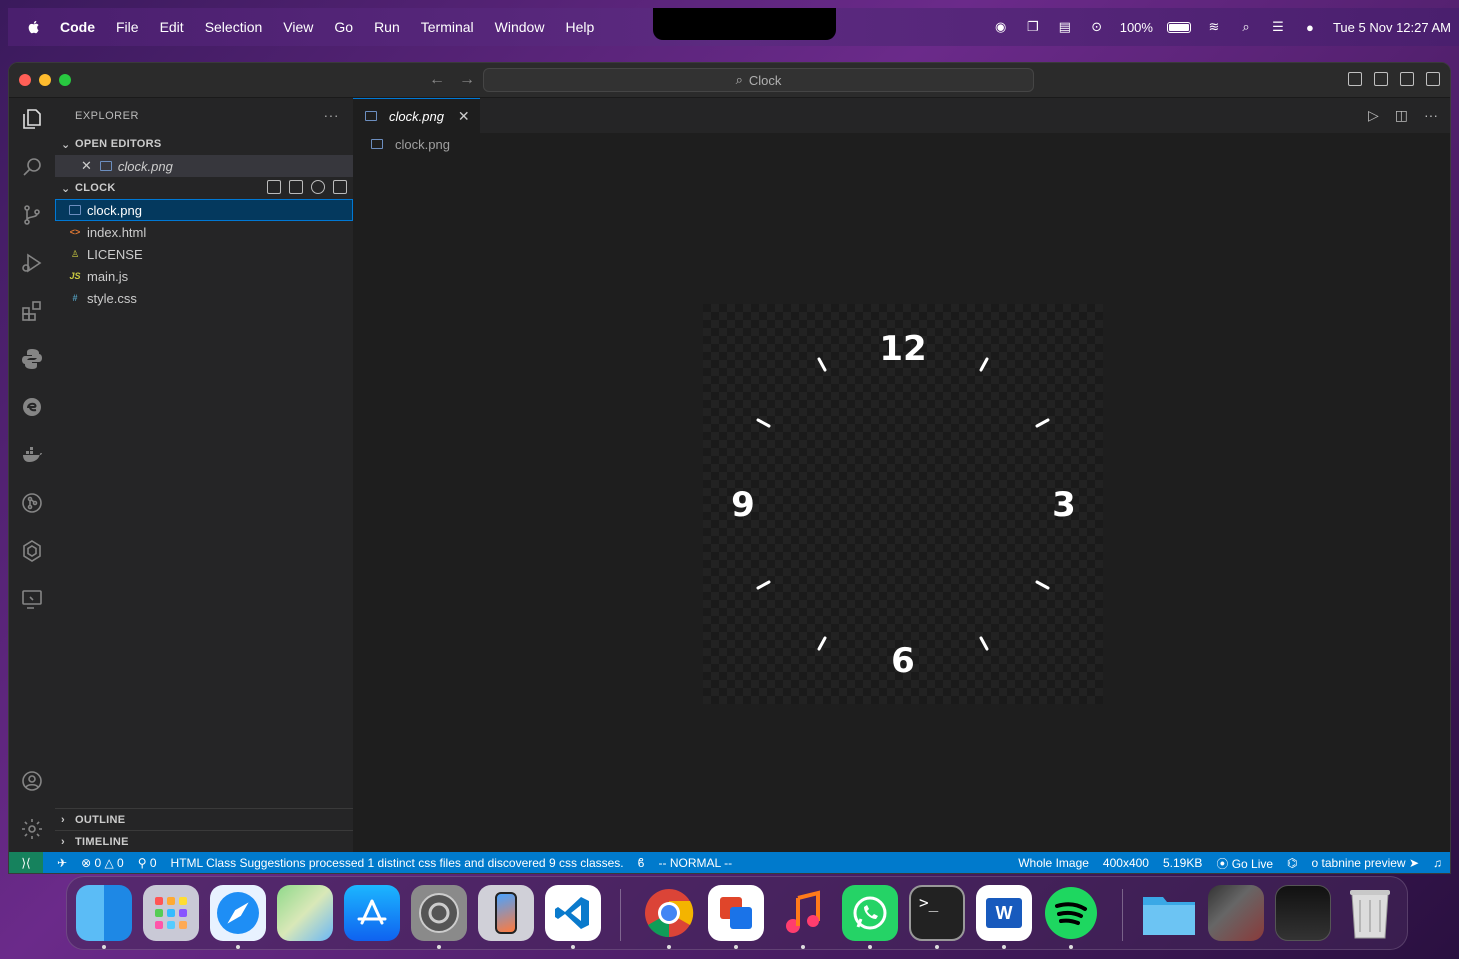 This screenshot has height=959, width=1459. Describe the element at coordinates (204, 210) in the screenshot. I see `file-item-clock-png: clock.png` at that location.